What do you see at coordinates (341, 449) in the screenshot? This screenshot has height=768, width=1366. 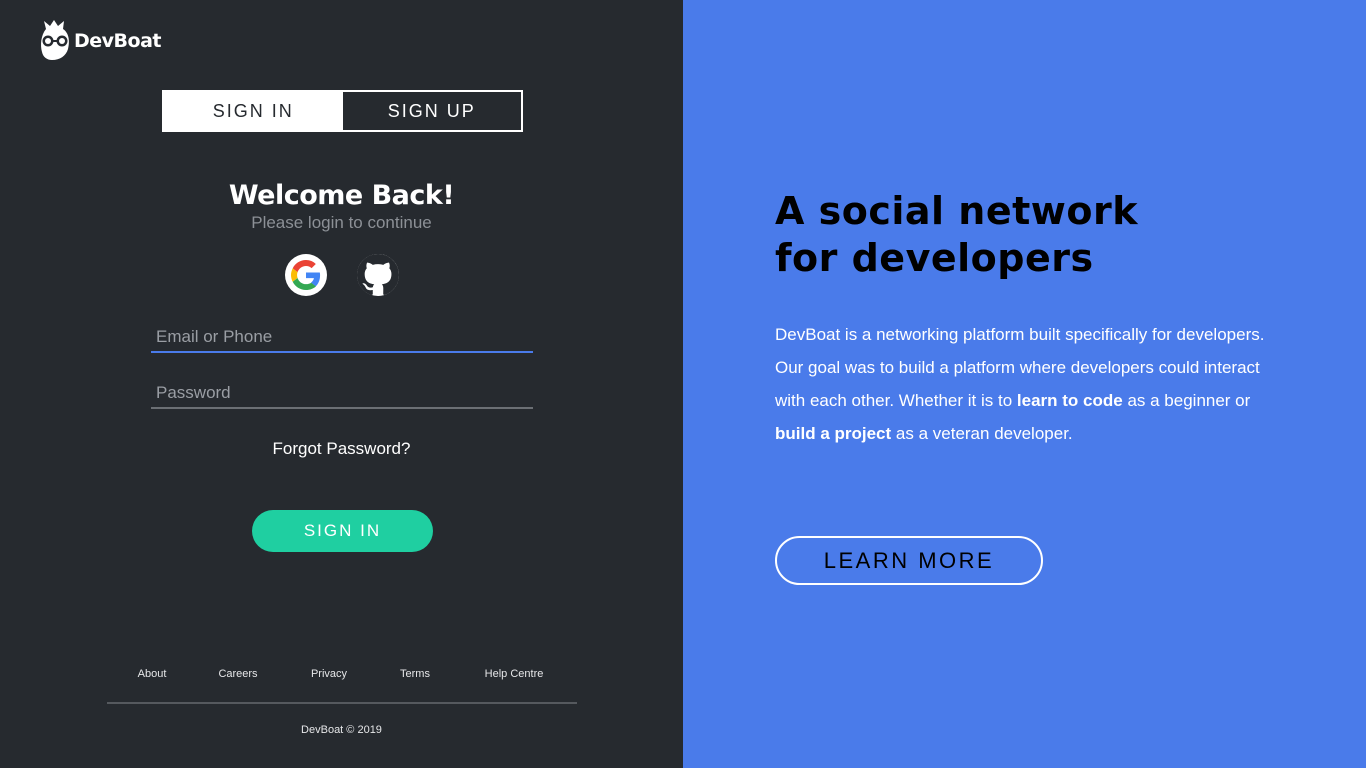 I see `forgot-password-link: Forgot Password?` at bounding box center [341, 449].